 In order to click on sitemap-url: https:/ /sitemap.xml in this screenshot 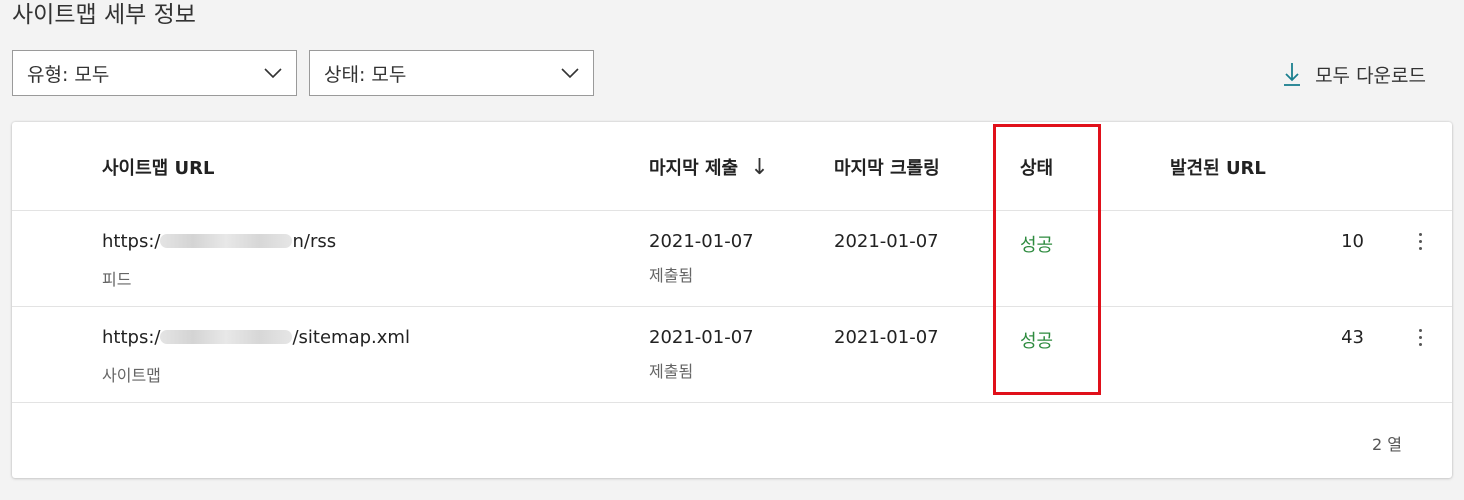, I will do `click(256, 337)`.